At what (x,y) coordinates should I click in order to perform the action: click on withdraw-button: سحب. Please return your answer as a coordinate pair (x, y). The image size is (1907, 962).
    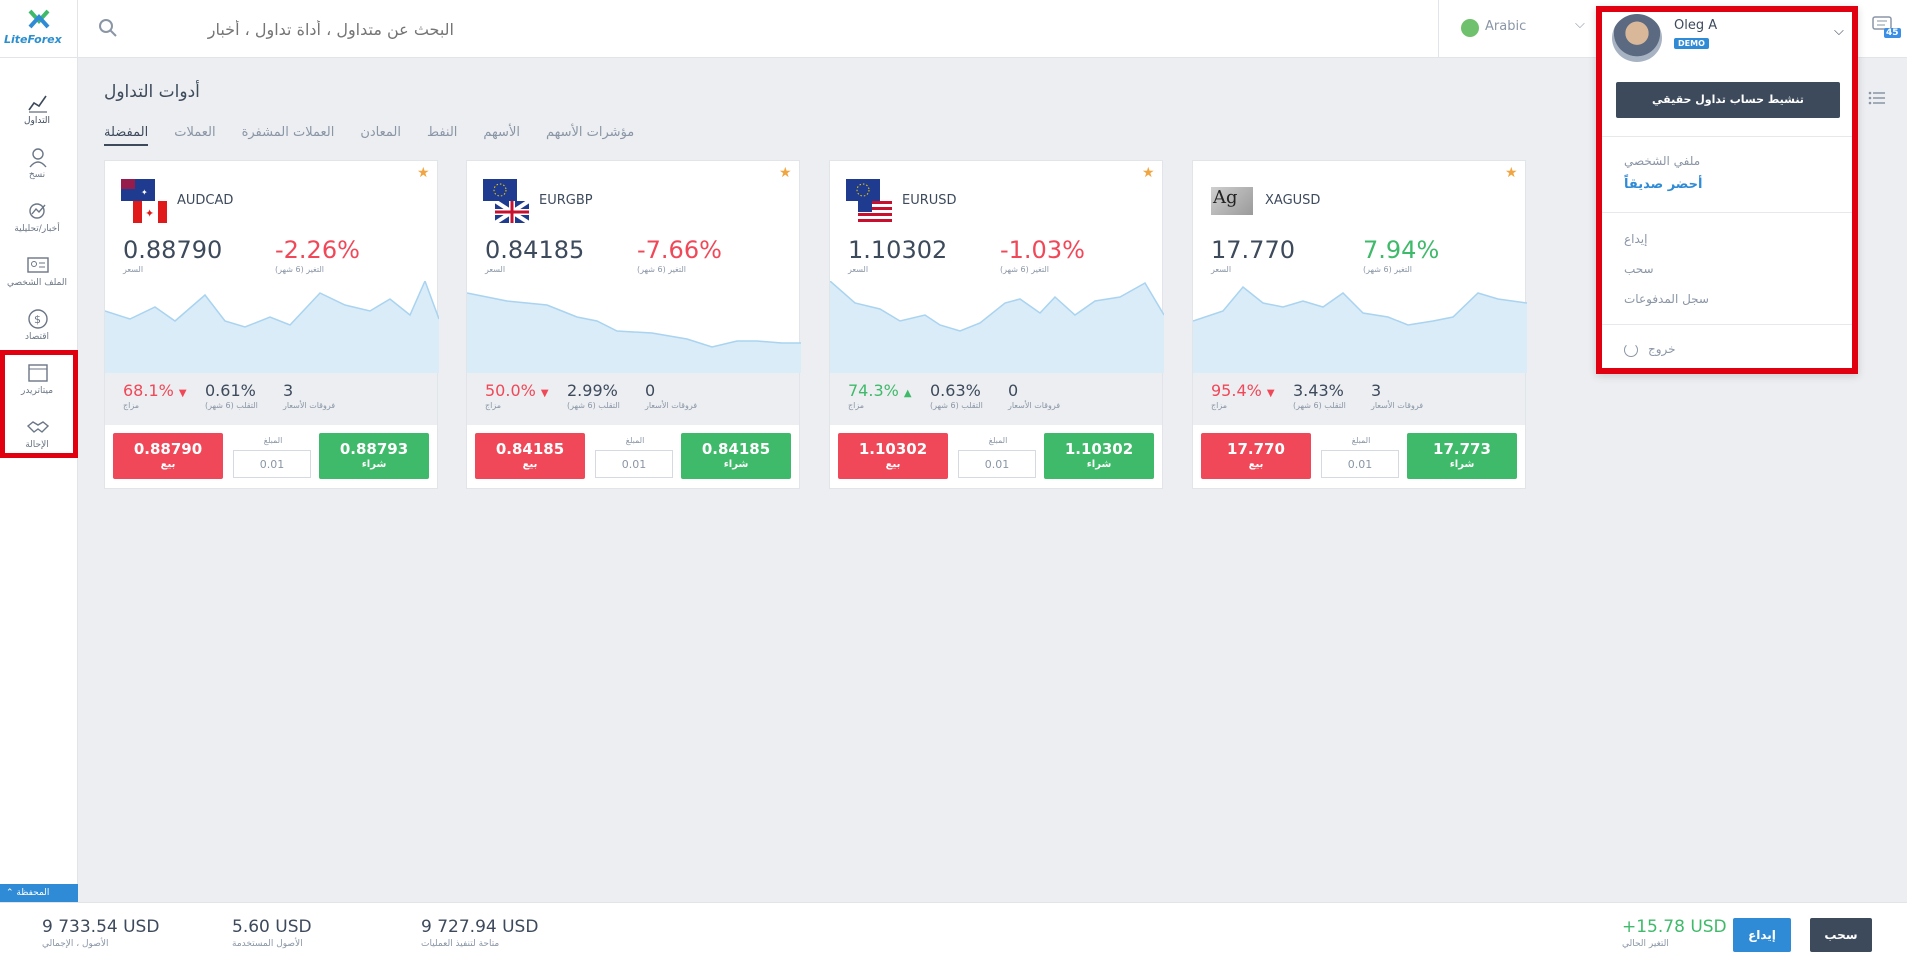
    Looking at the image, I should click on (1841, 935).